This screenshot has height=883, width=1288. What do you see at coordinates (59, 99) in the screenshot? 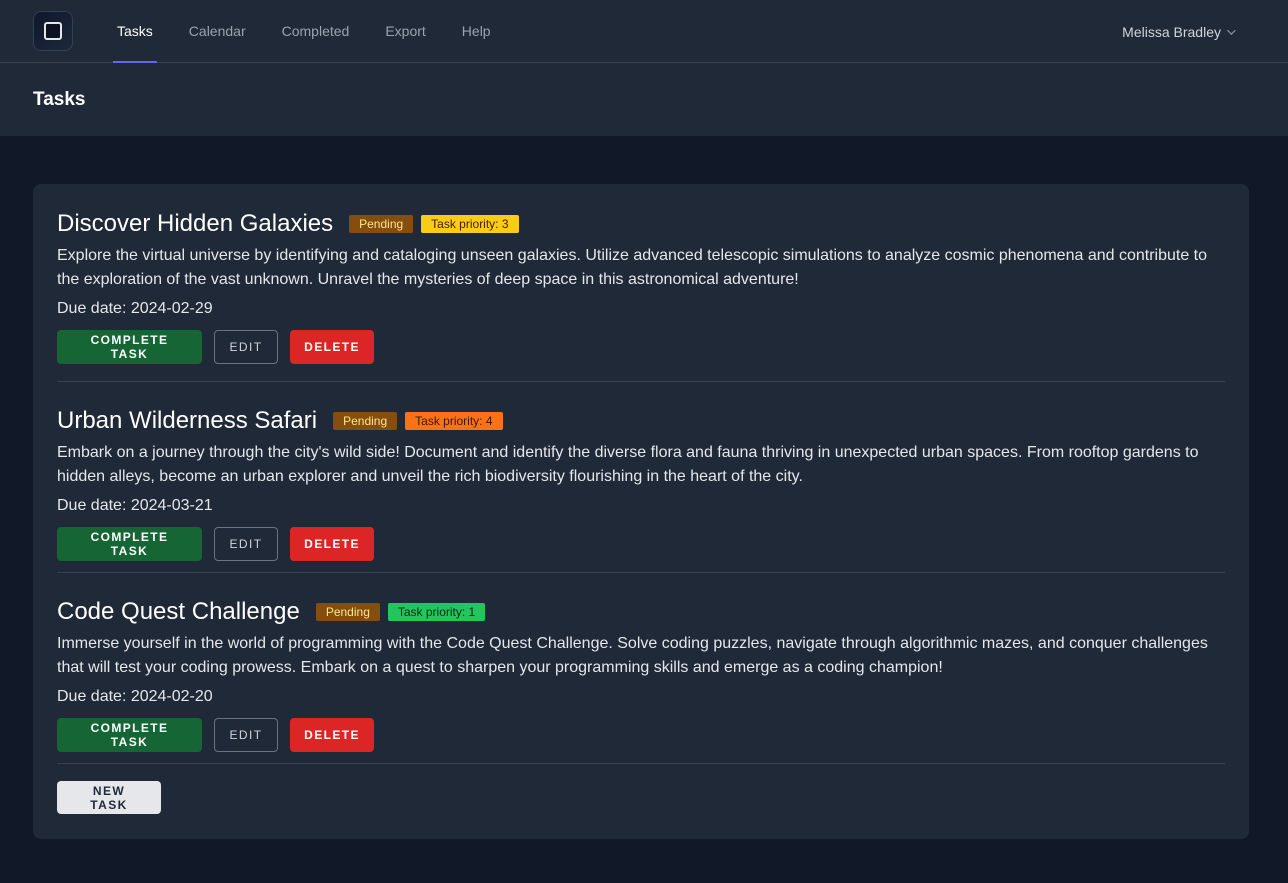
I see `page-title: Tasks` at bounding box center [59, 99].